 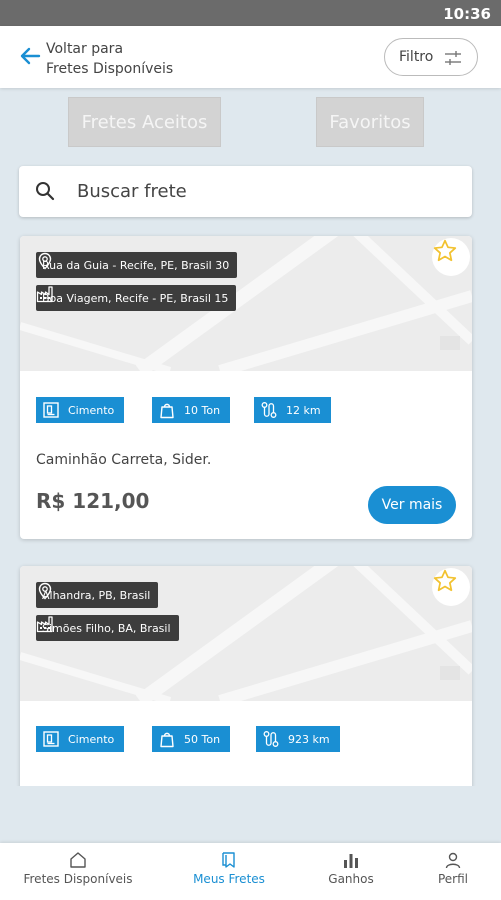 I want to click on app-header: Voltar para Fretes Disponíveis Filtro, so click(x=250, y=57).